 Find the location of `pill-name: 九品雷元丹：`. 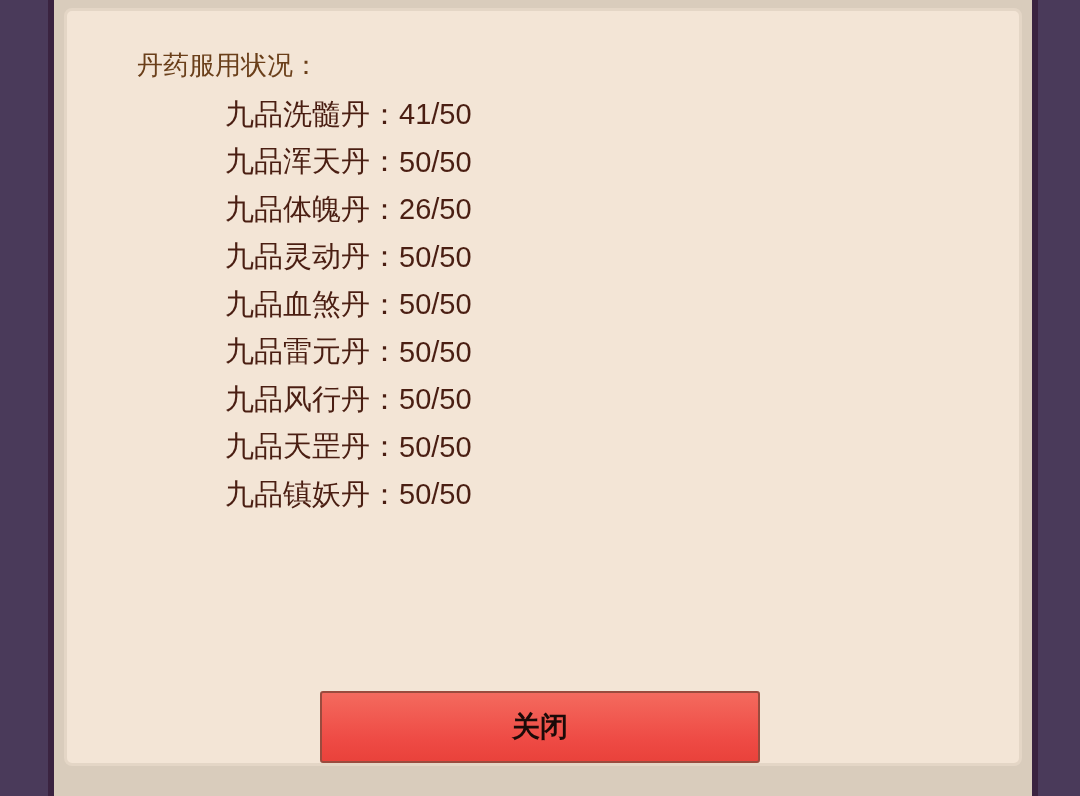

pill-name: 九品雷元丹： is located at coordinates (312, 352).